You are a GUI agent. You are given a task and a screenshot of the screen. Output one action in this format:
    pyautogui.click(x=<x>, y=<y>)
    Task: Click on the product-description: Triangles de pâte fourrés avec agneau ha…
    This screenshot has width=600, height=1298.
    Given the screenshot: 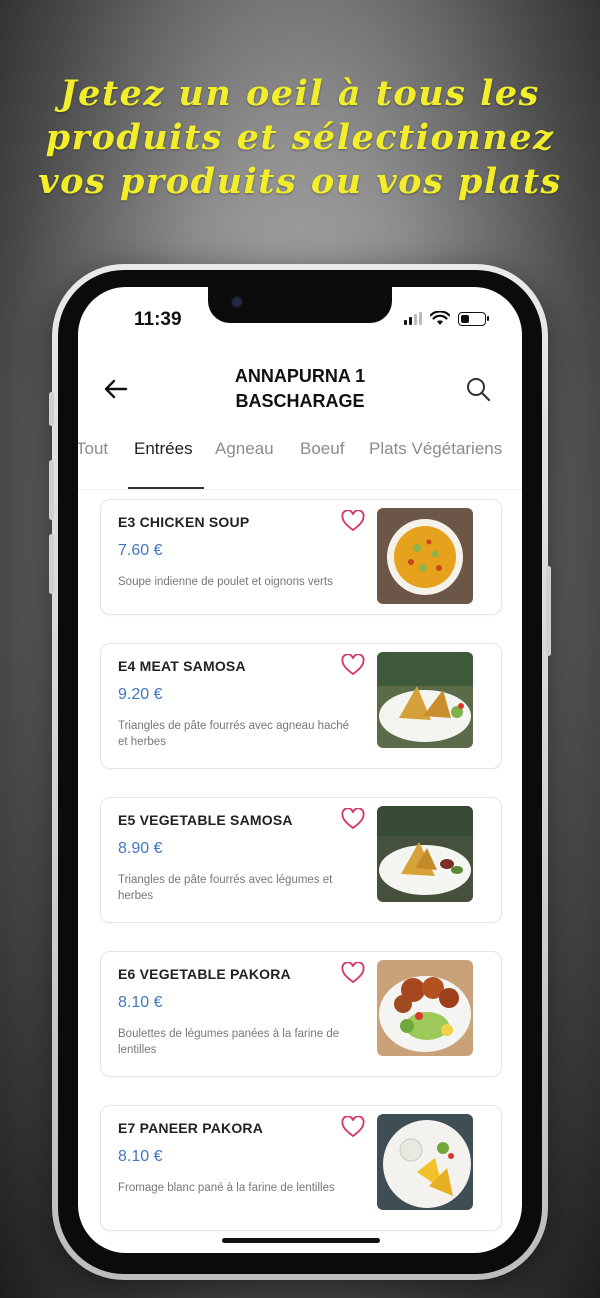 What is the action you would take?
    pyautogui.click(x=234, y=734)
    